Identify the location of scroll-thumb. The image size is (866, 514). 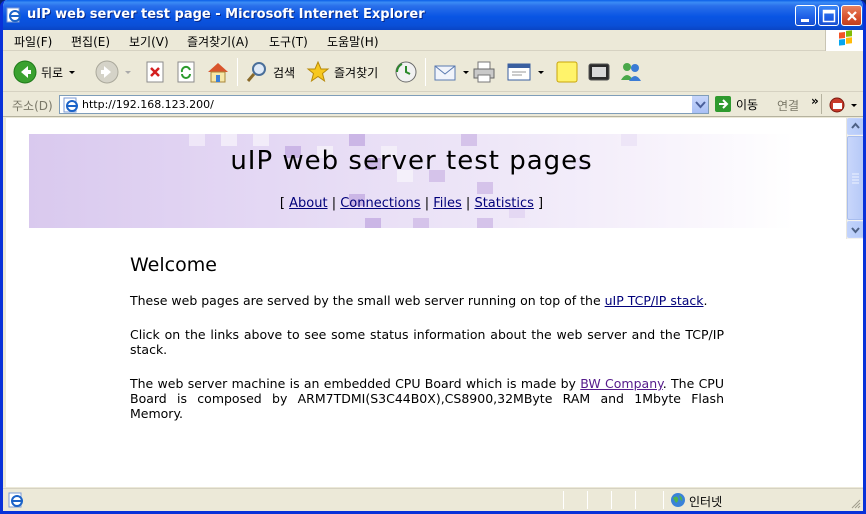
(855, 178).